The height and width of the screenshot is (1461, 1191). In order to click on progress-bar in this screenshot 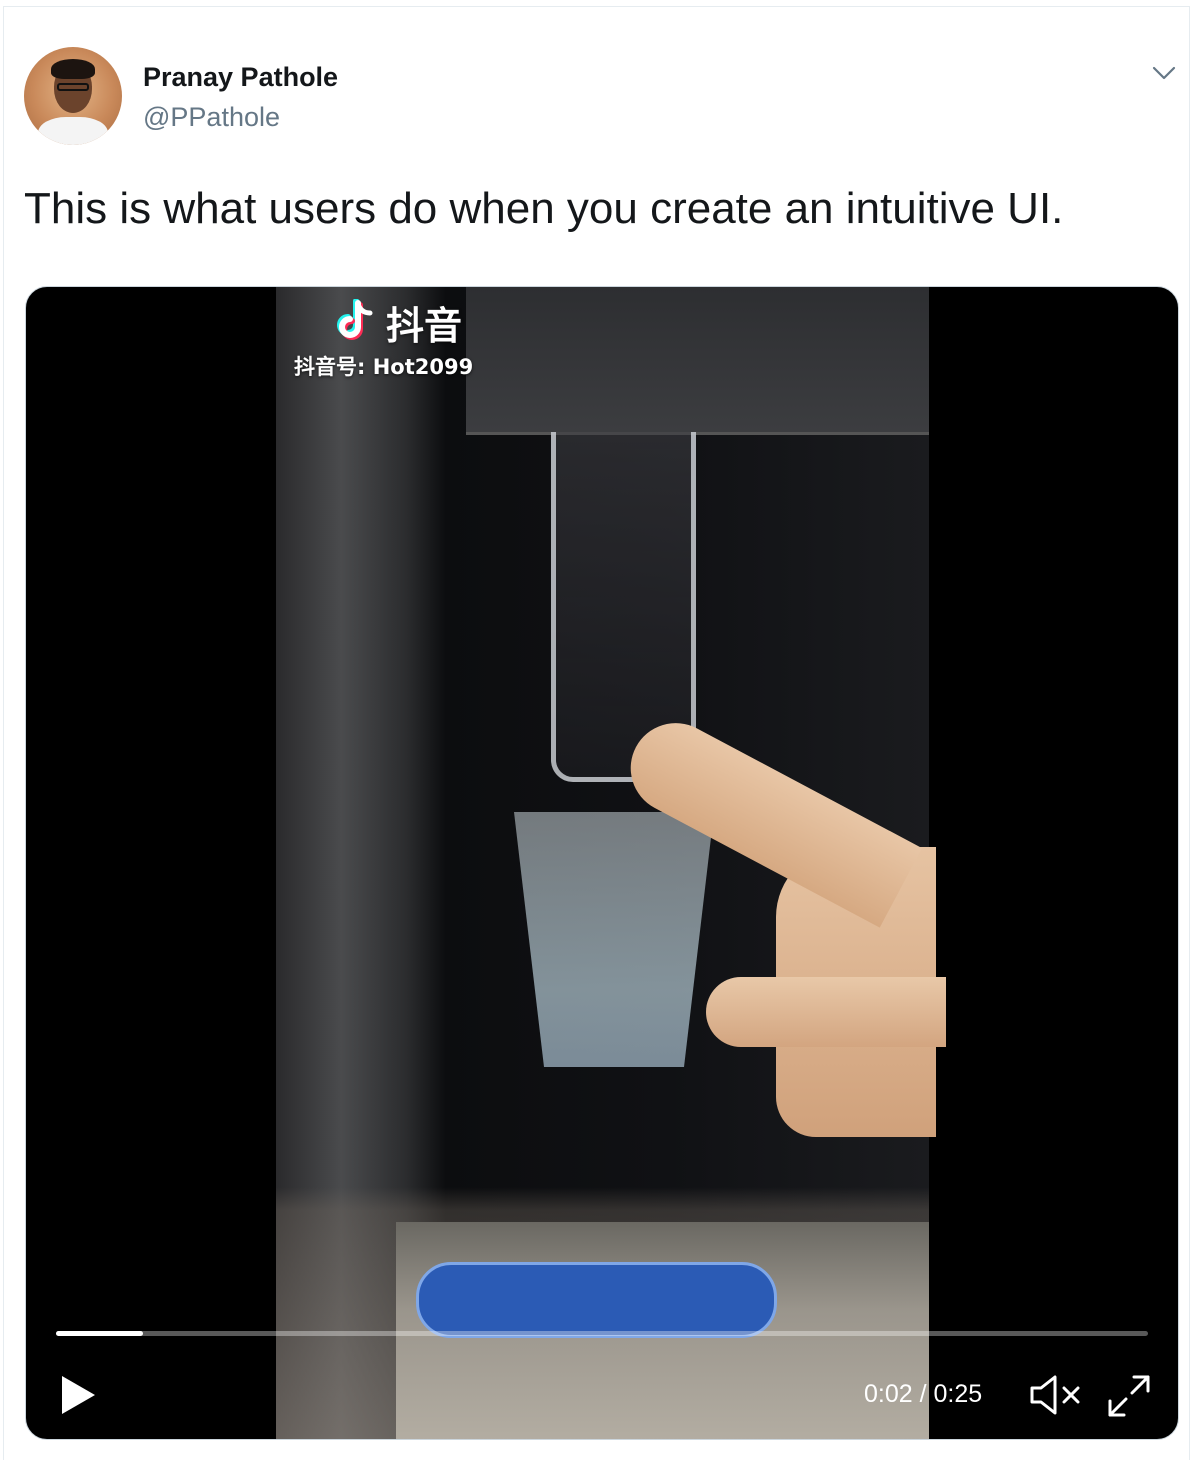, I will do `click(602, 1333)`.